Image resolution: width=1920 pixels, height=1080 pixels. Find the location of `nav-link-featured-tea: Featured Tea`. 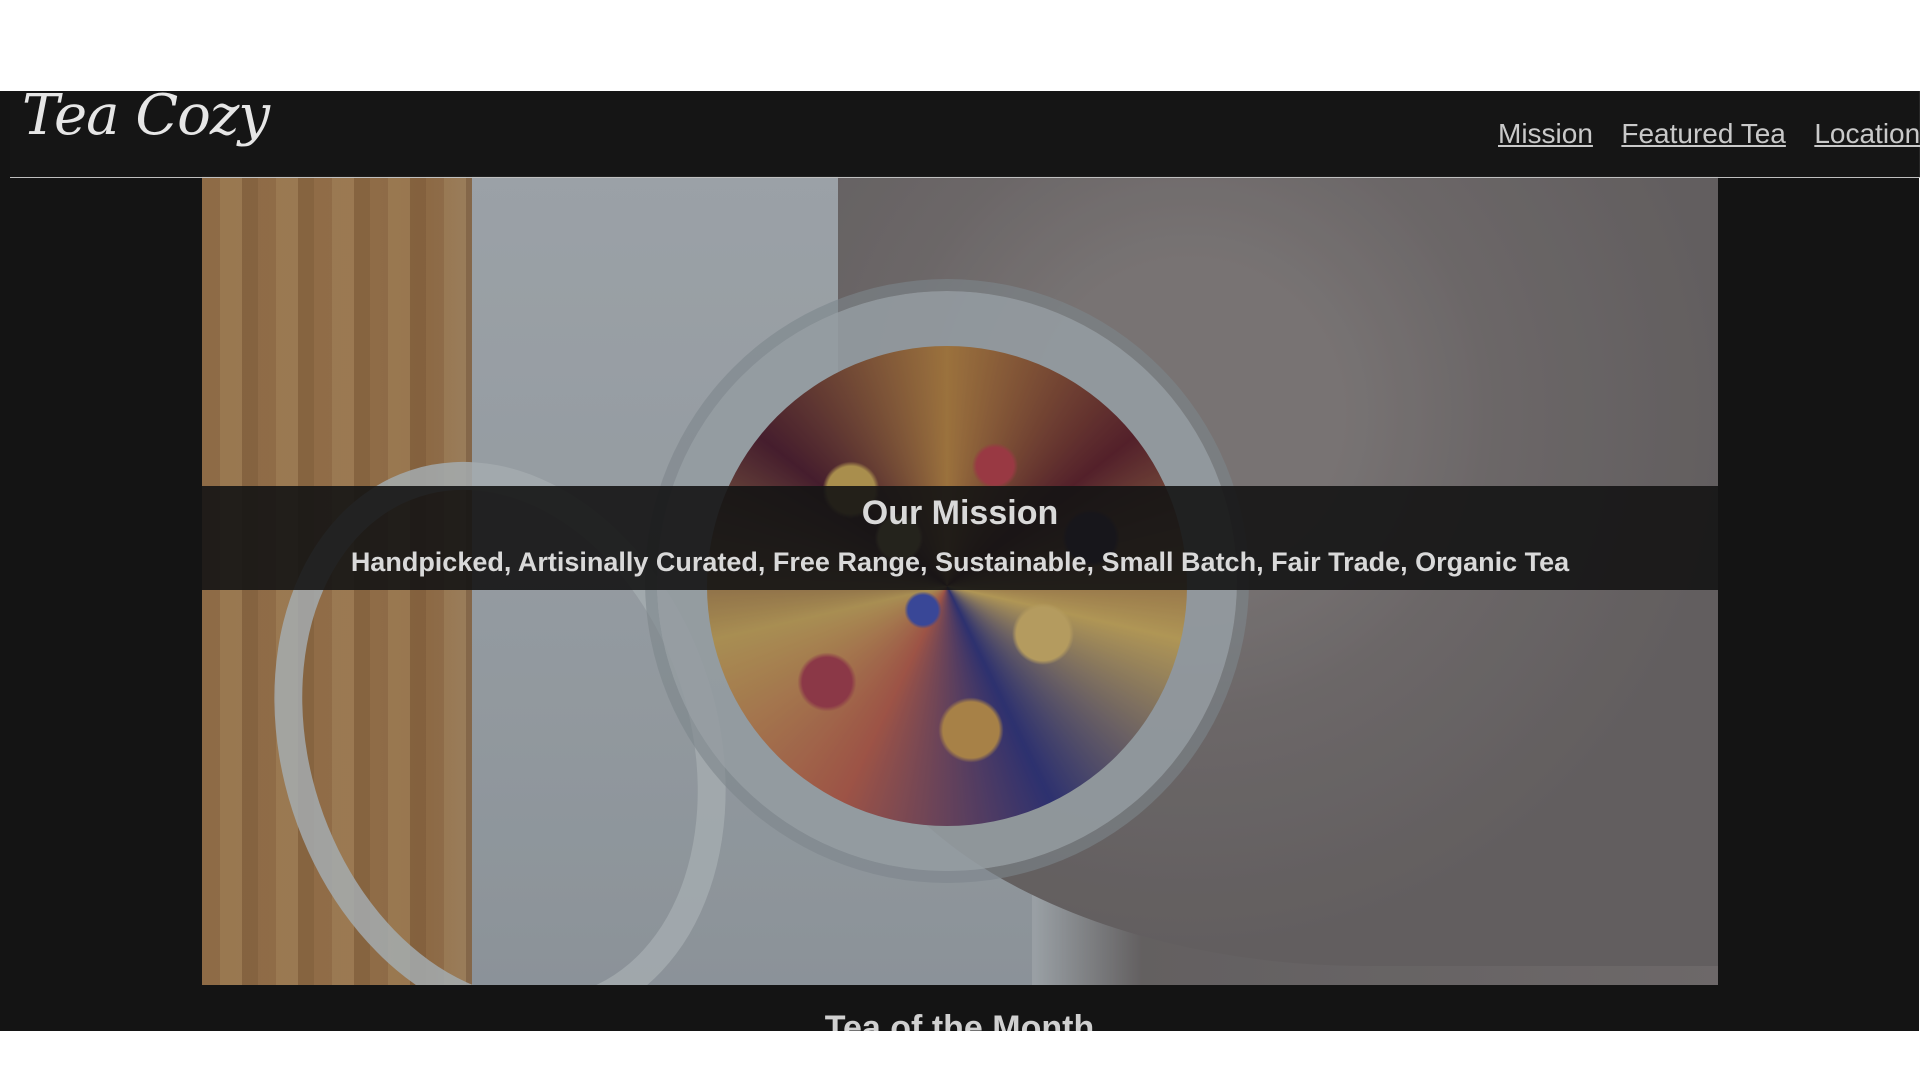

nav-link-featured-tea: Featured Tea is located at coordinates (1703, 133).